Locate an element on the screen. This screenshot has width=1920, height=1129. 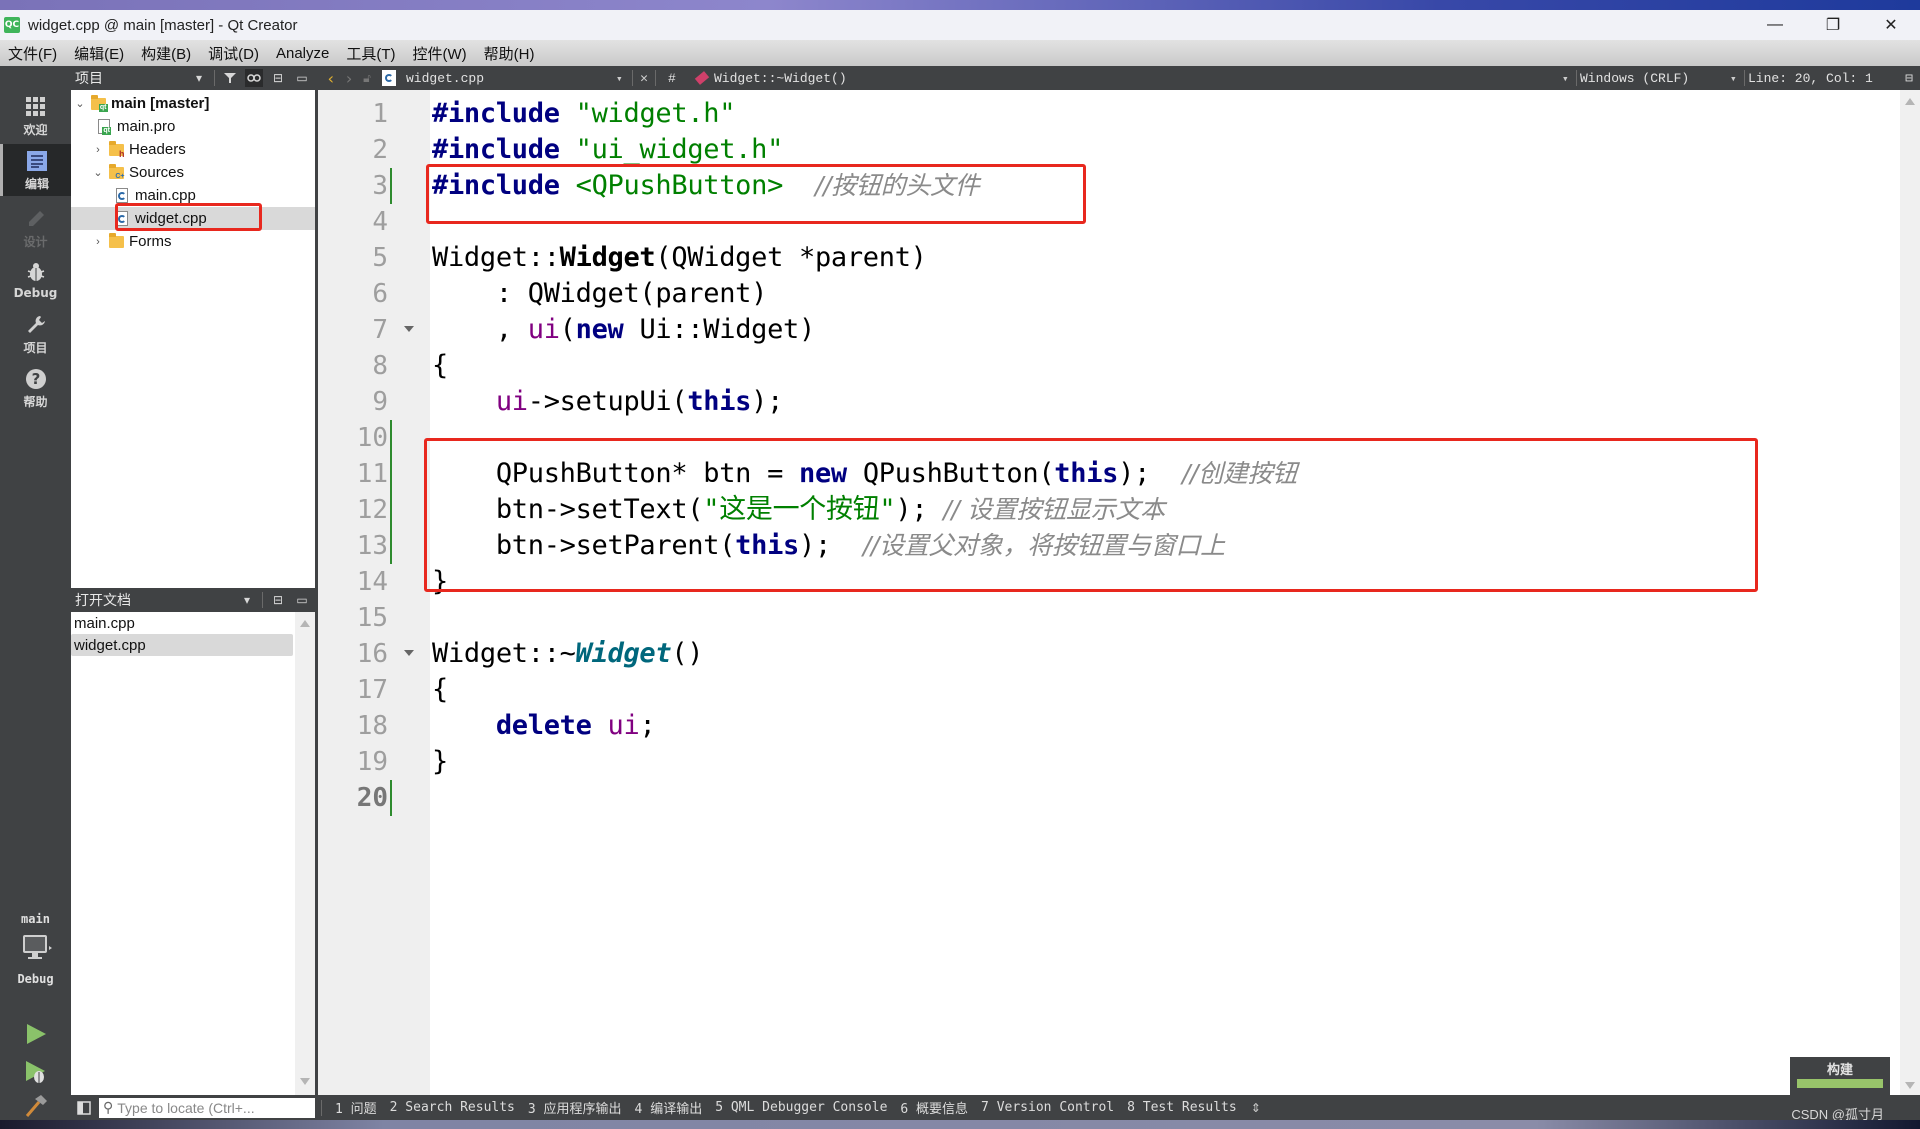
code-line: 16 Widget::~Widget() is located at coordinates (1109, 654).